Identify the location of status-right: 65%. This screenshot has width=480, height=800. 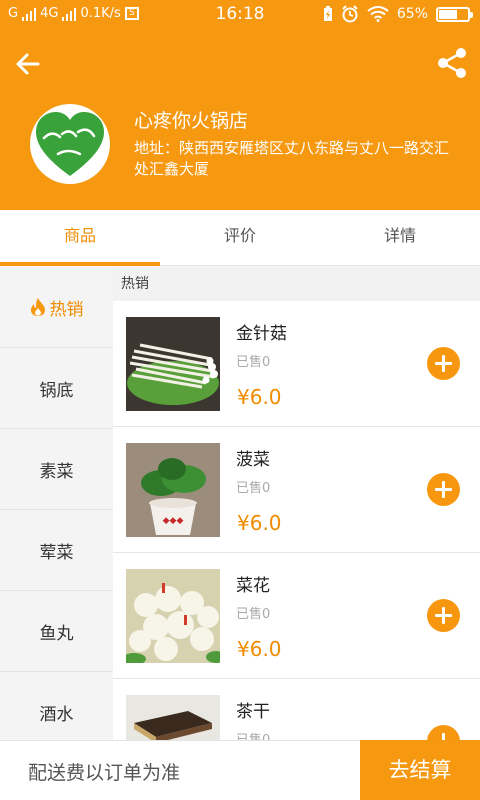
(398, 14).